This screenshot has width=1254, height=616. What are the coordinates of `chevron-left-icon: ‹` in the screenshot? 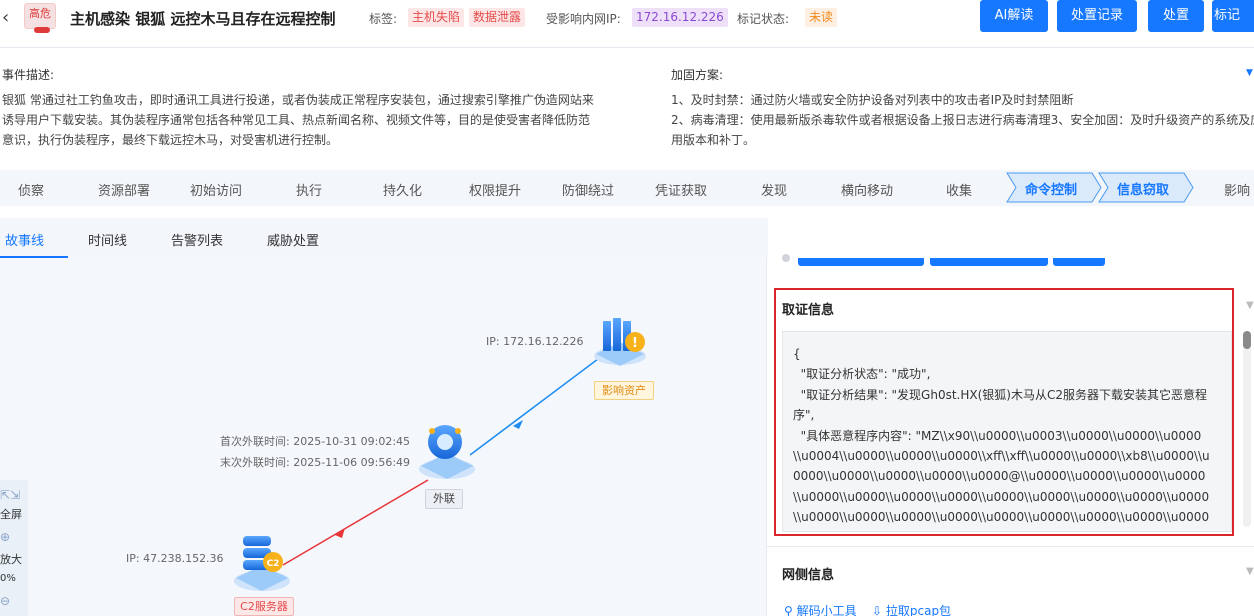 It's located at (10, 18).